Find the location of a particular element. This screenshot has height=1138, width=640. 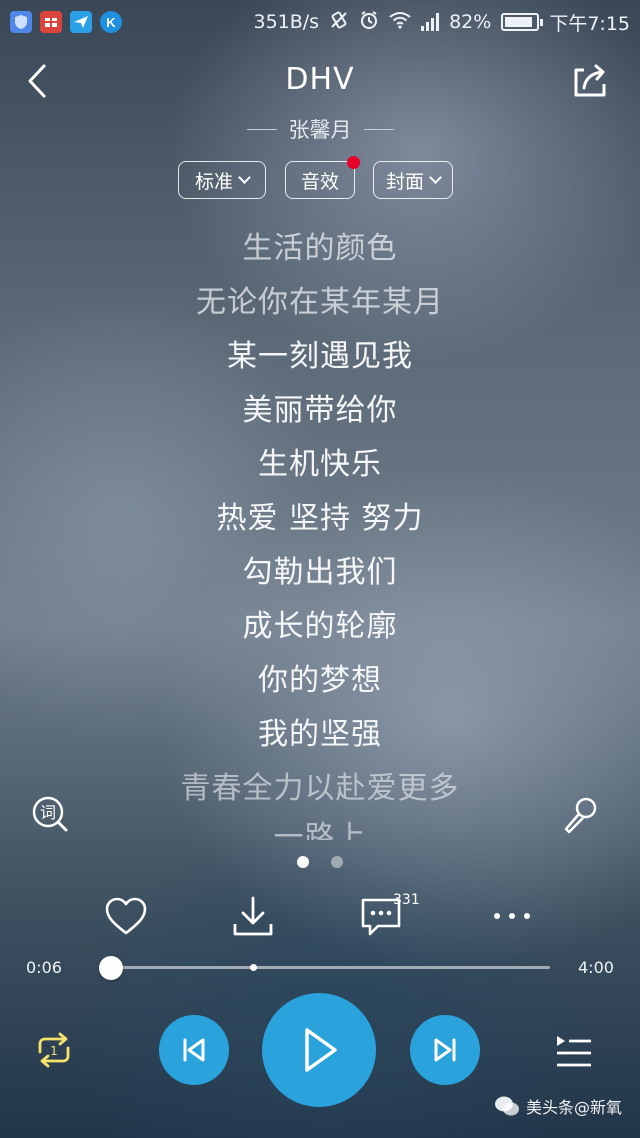

lyrics-search-icon: 词 is located at coordinates (50, 814).